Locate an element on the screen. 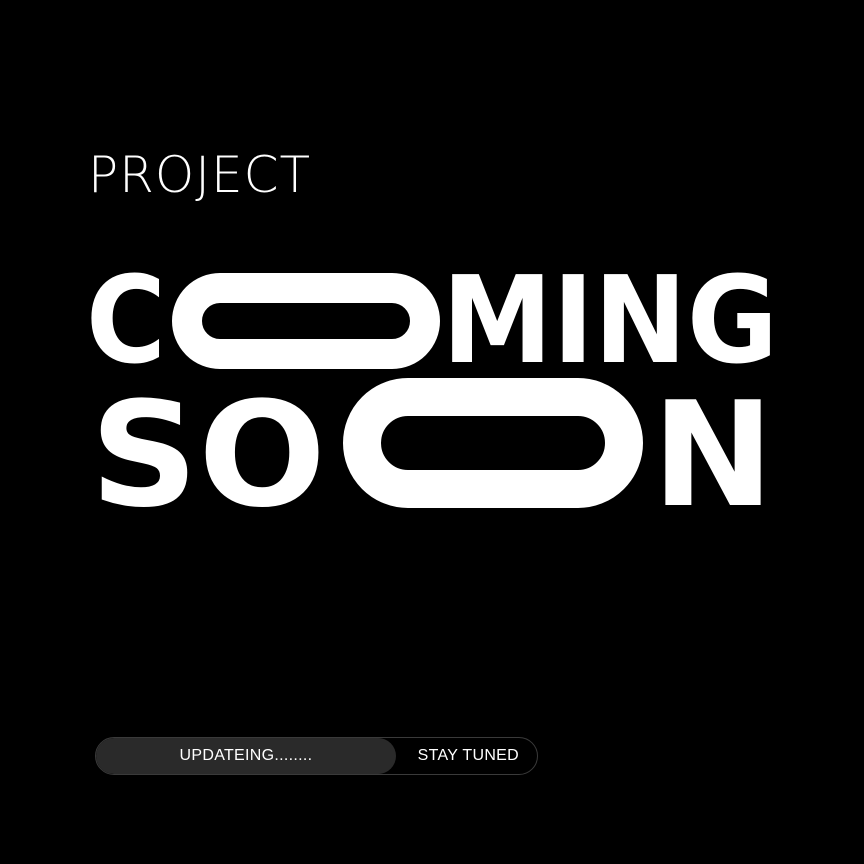 This screenshot has height=864, width=864. headline-line2-end: N is located at coordinates (713, 455).